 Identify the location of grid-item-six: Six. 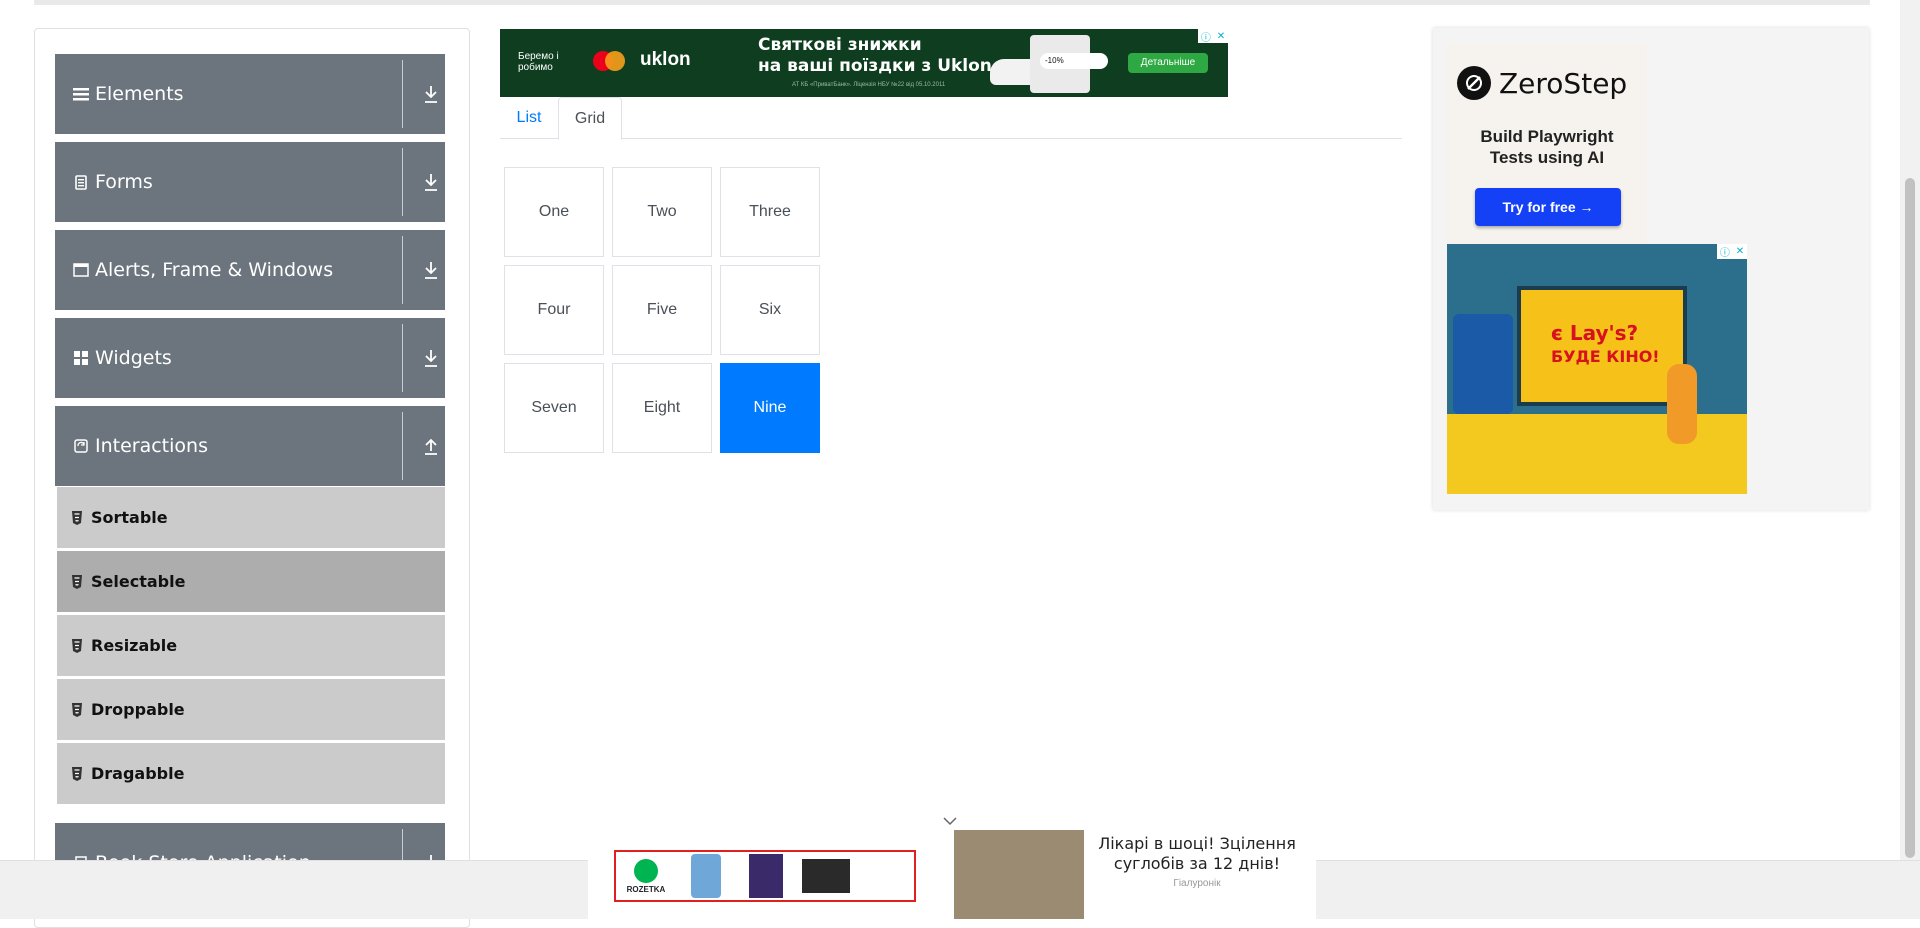
(770, 310).